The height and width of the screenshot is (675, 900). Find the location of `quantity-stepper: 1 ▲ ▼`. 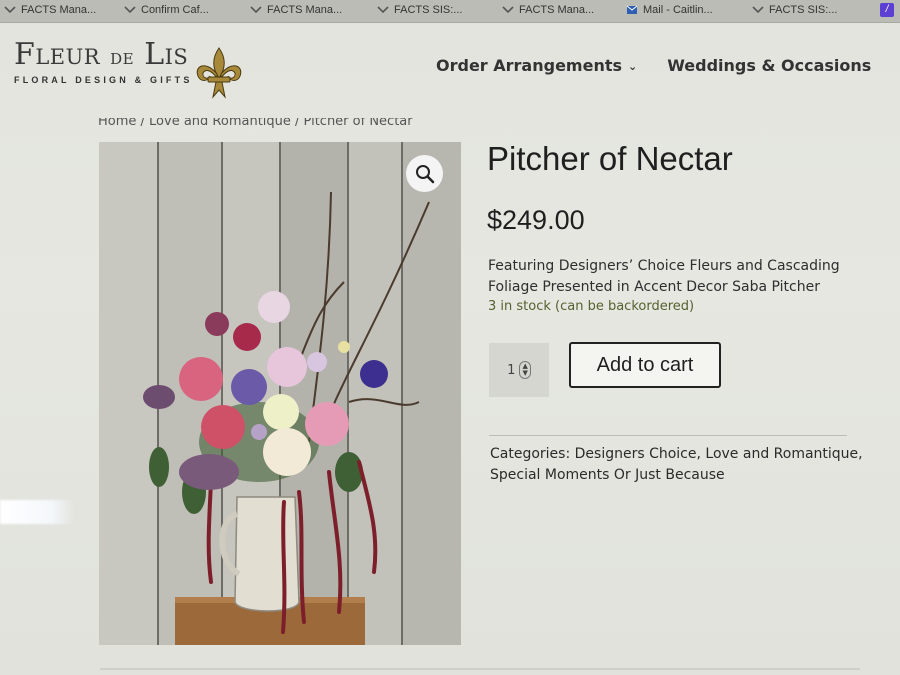

quantity-stepper: 1 ▲ ▼ is located at coordinates (519, 370).